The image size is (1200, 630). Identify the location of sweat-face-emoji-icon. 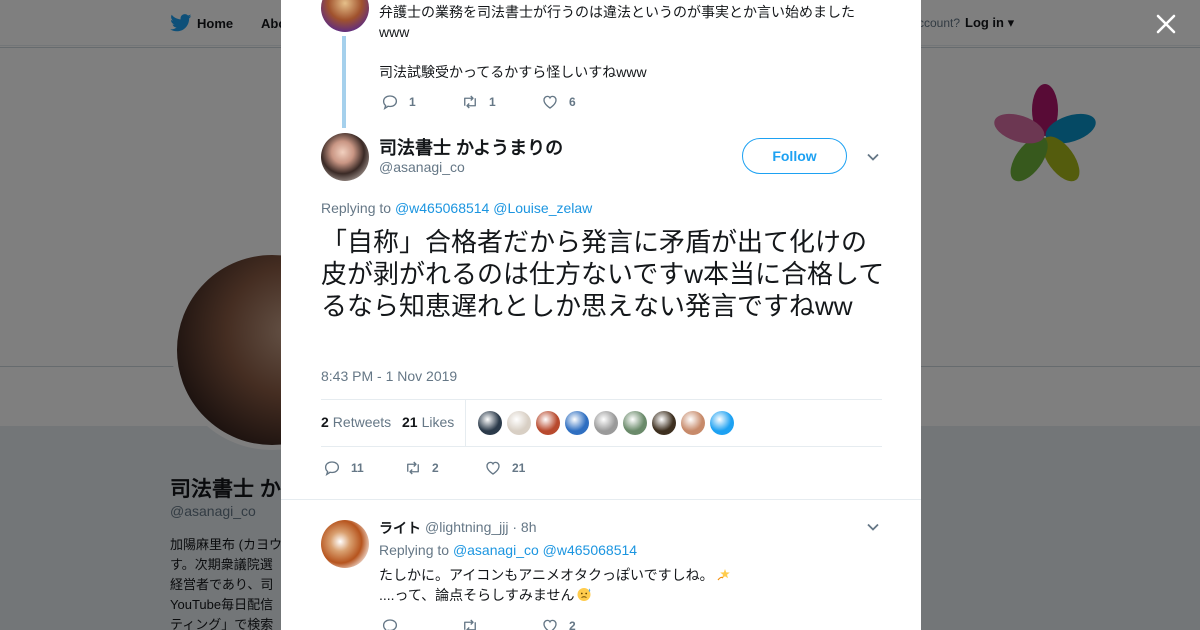
(584, 594).